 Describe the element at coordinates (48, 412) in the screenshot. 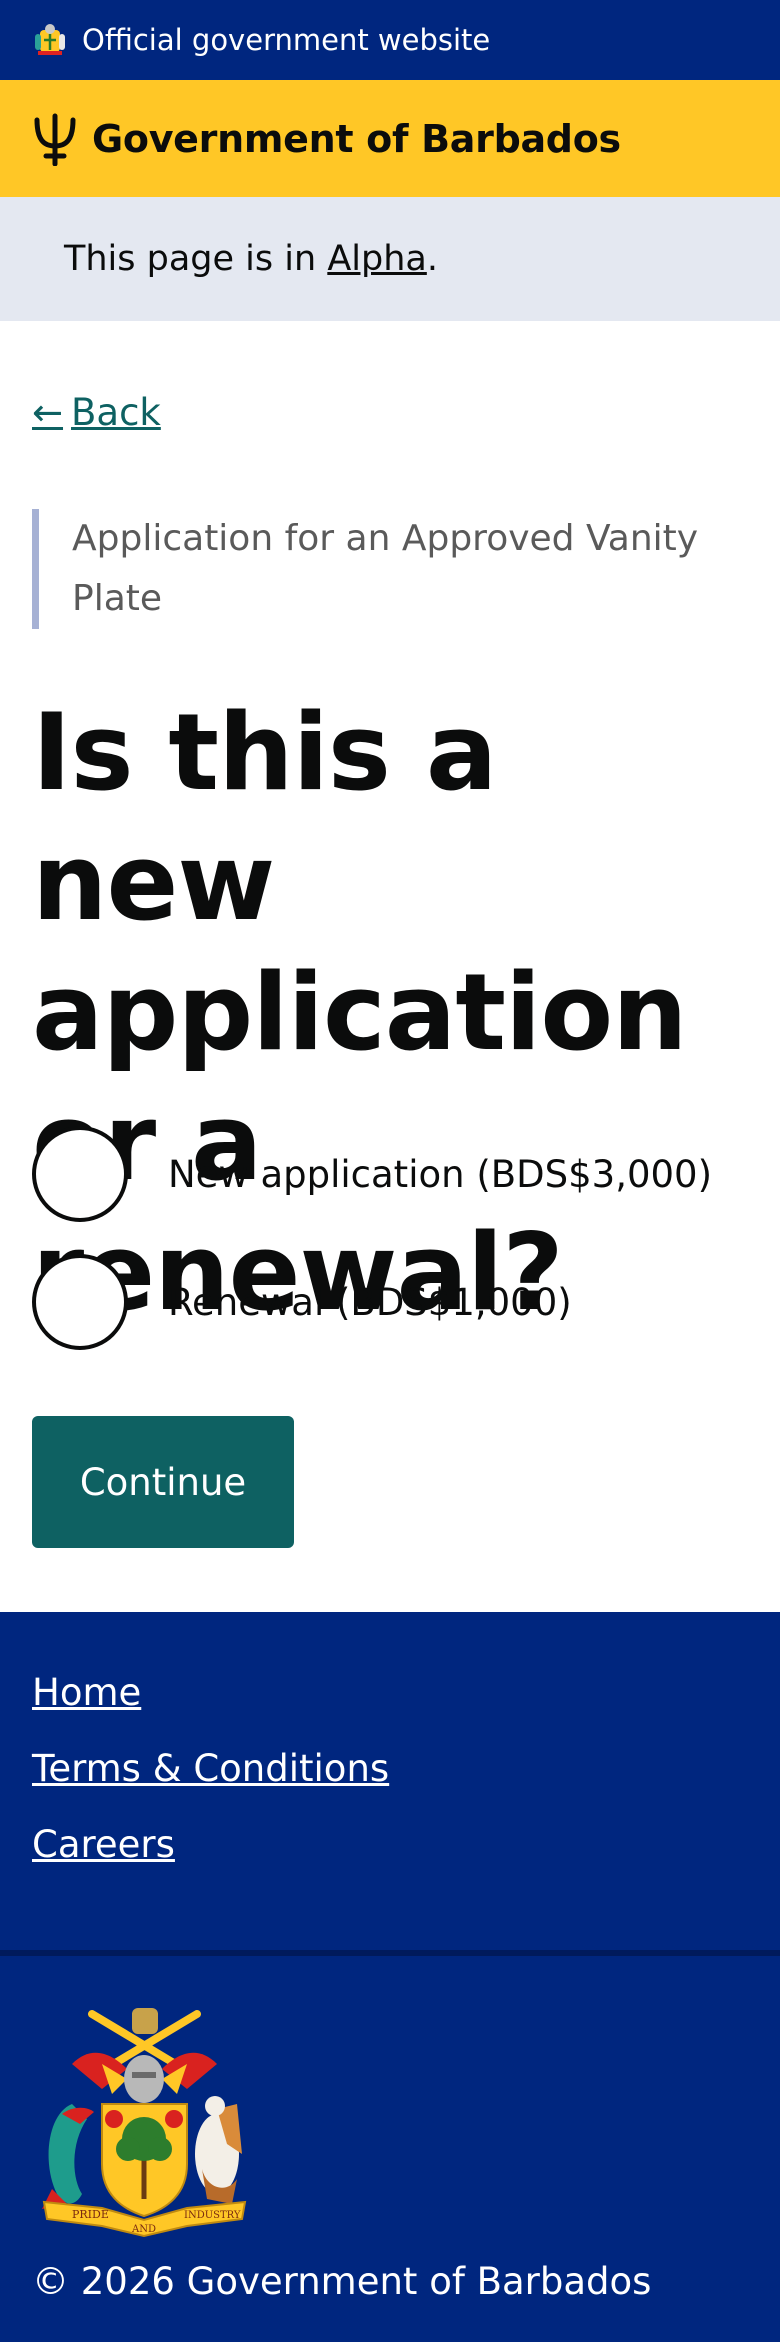

I see `arrow-left-icon: ←` at that location.